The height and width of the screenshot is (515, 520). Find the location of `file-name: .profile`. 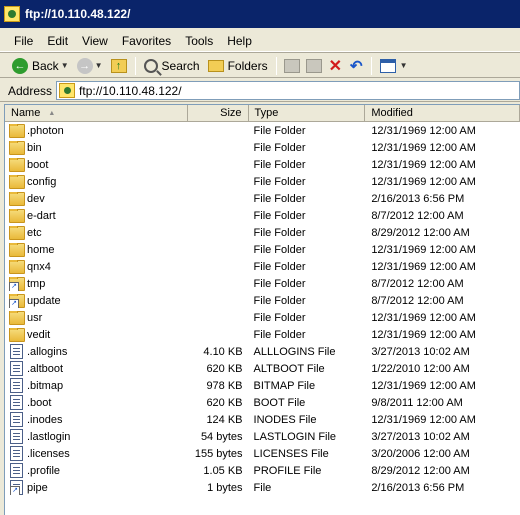

file-name: .profile is located at coordinates (44, 470).